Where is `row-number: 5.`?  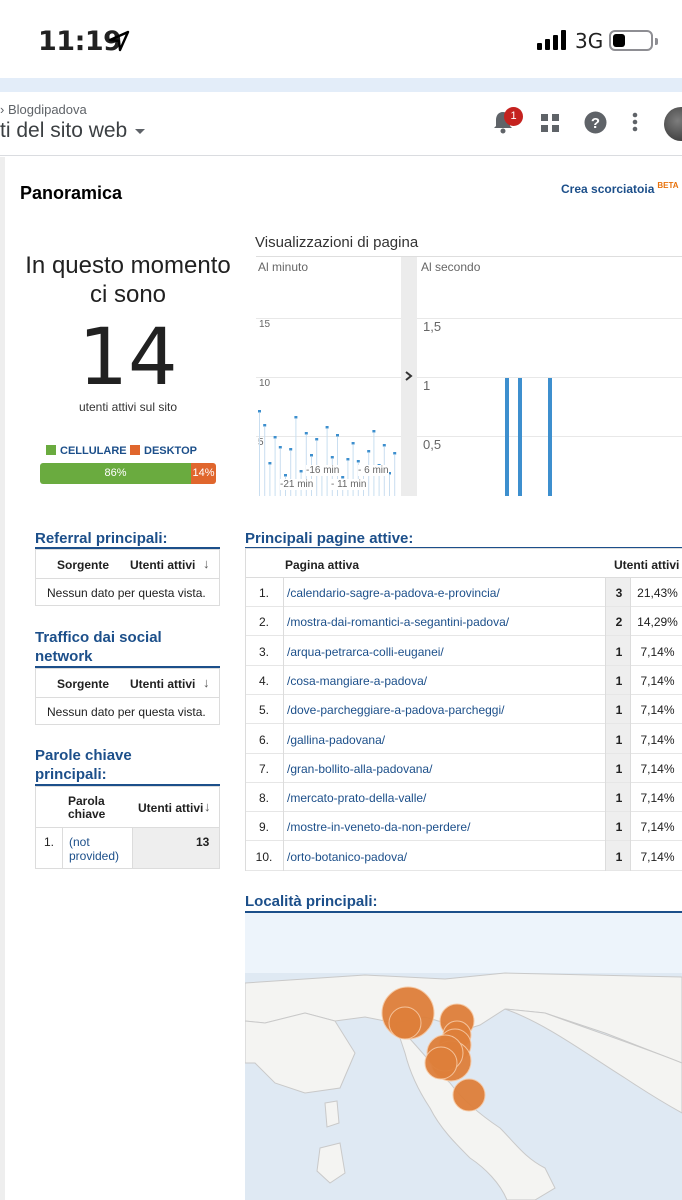
row-number: 5. is located at coordinates (263, 710).